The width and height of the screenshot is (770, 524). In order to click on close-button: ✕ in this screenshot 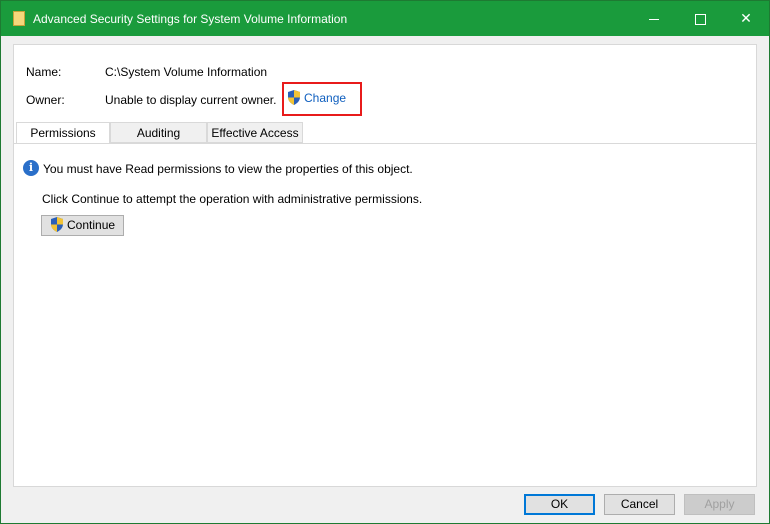, I will do `click(746, 18)`.